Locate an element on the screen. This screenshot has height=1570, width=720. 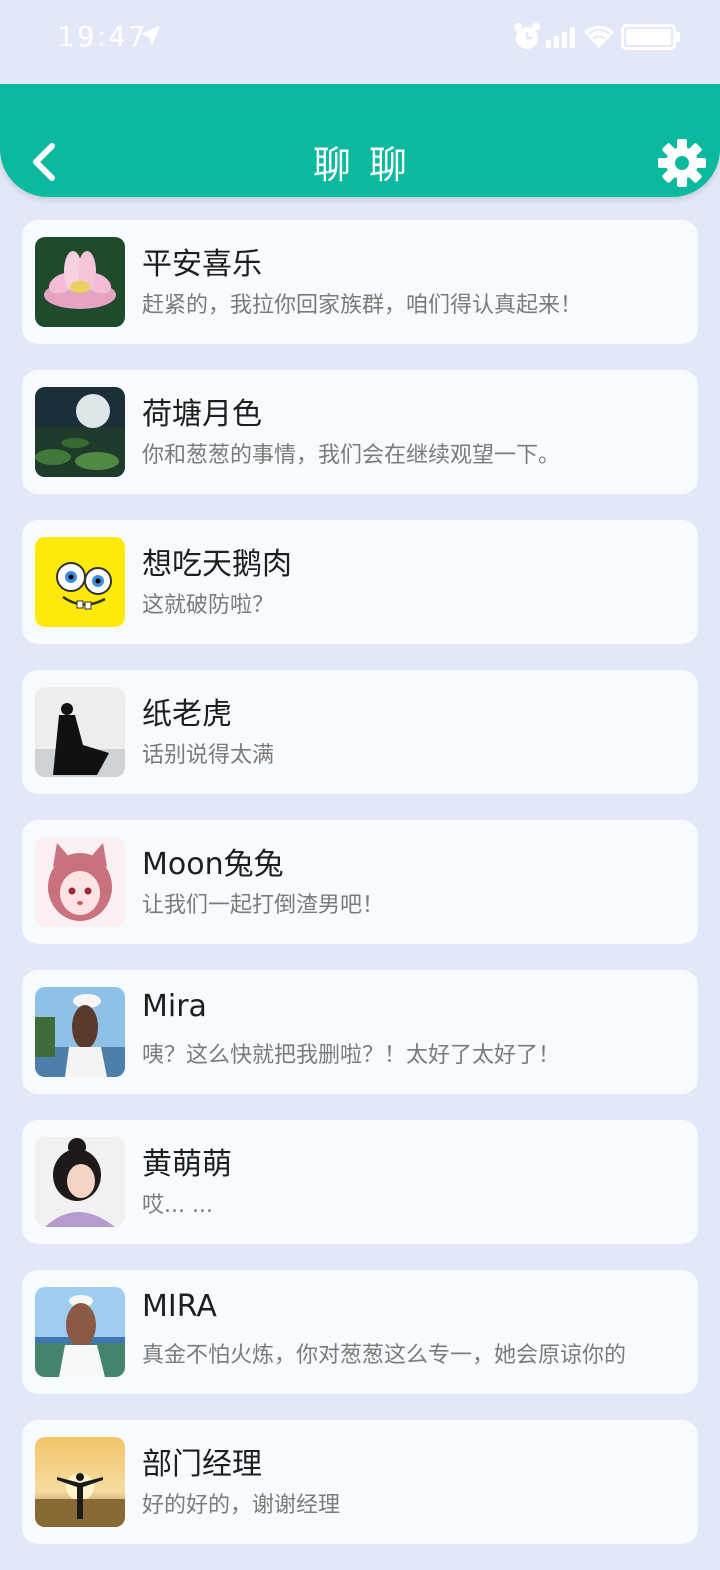
battery-icon is located at coordinates (650, 37).